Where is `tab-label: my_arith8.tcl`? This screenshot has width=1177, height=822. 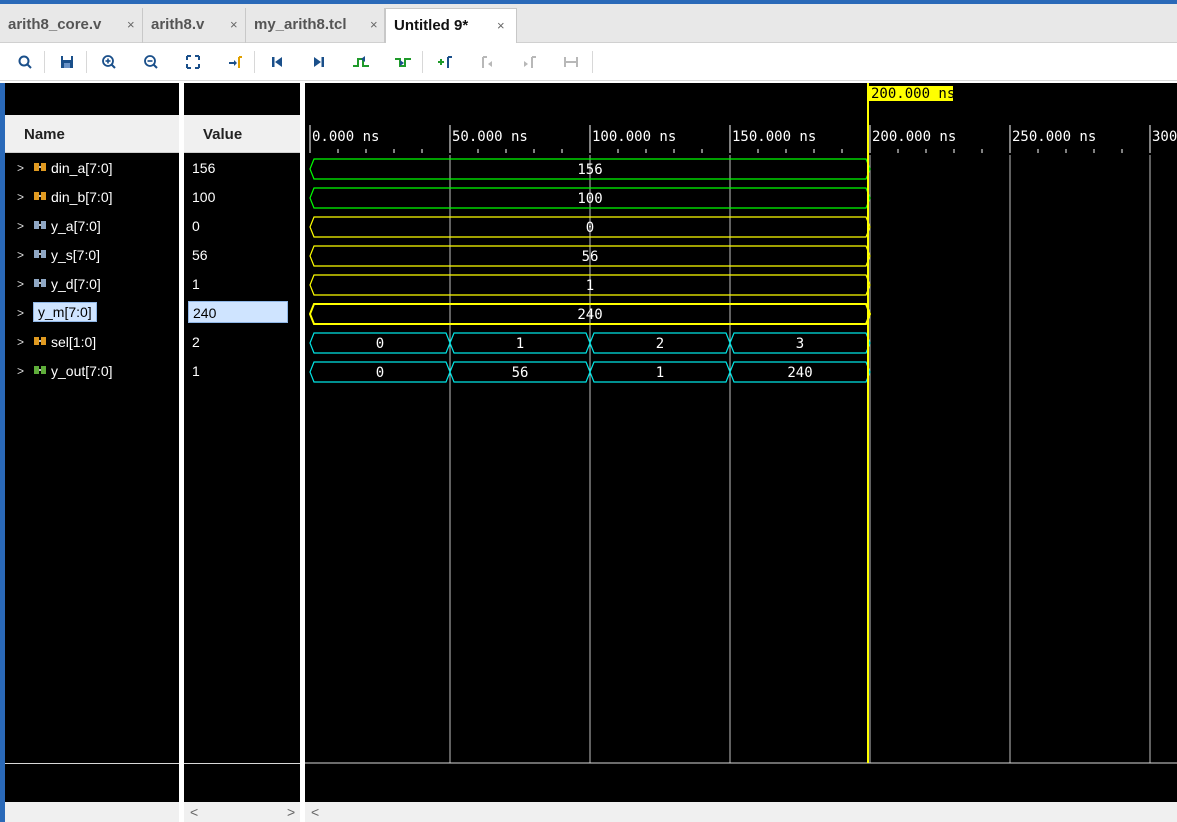 tab-label: my_arith8.tcl is located at coordinates (300, 24).